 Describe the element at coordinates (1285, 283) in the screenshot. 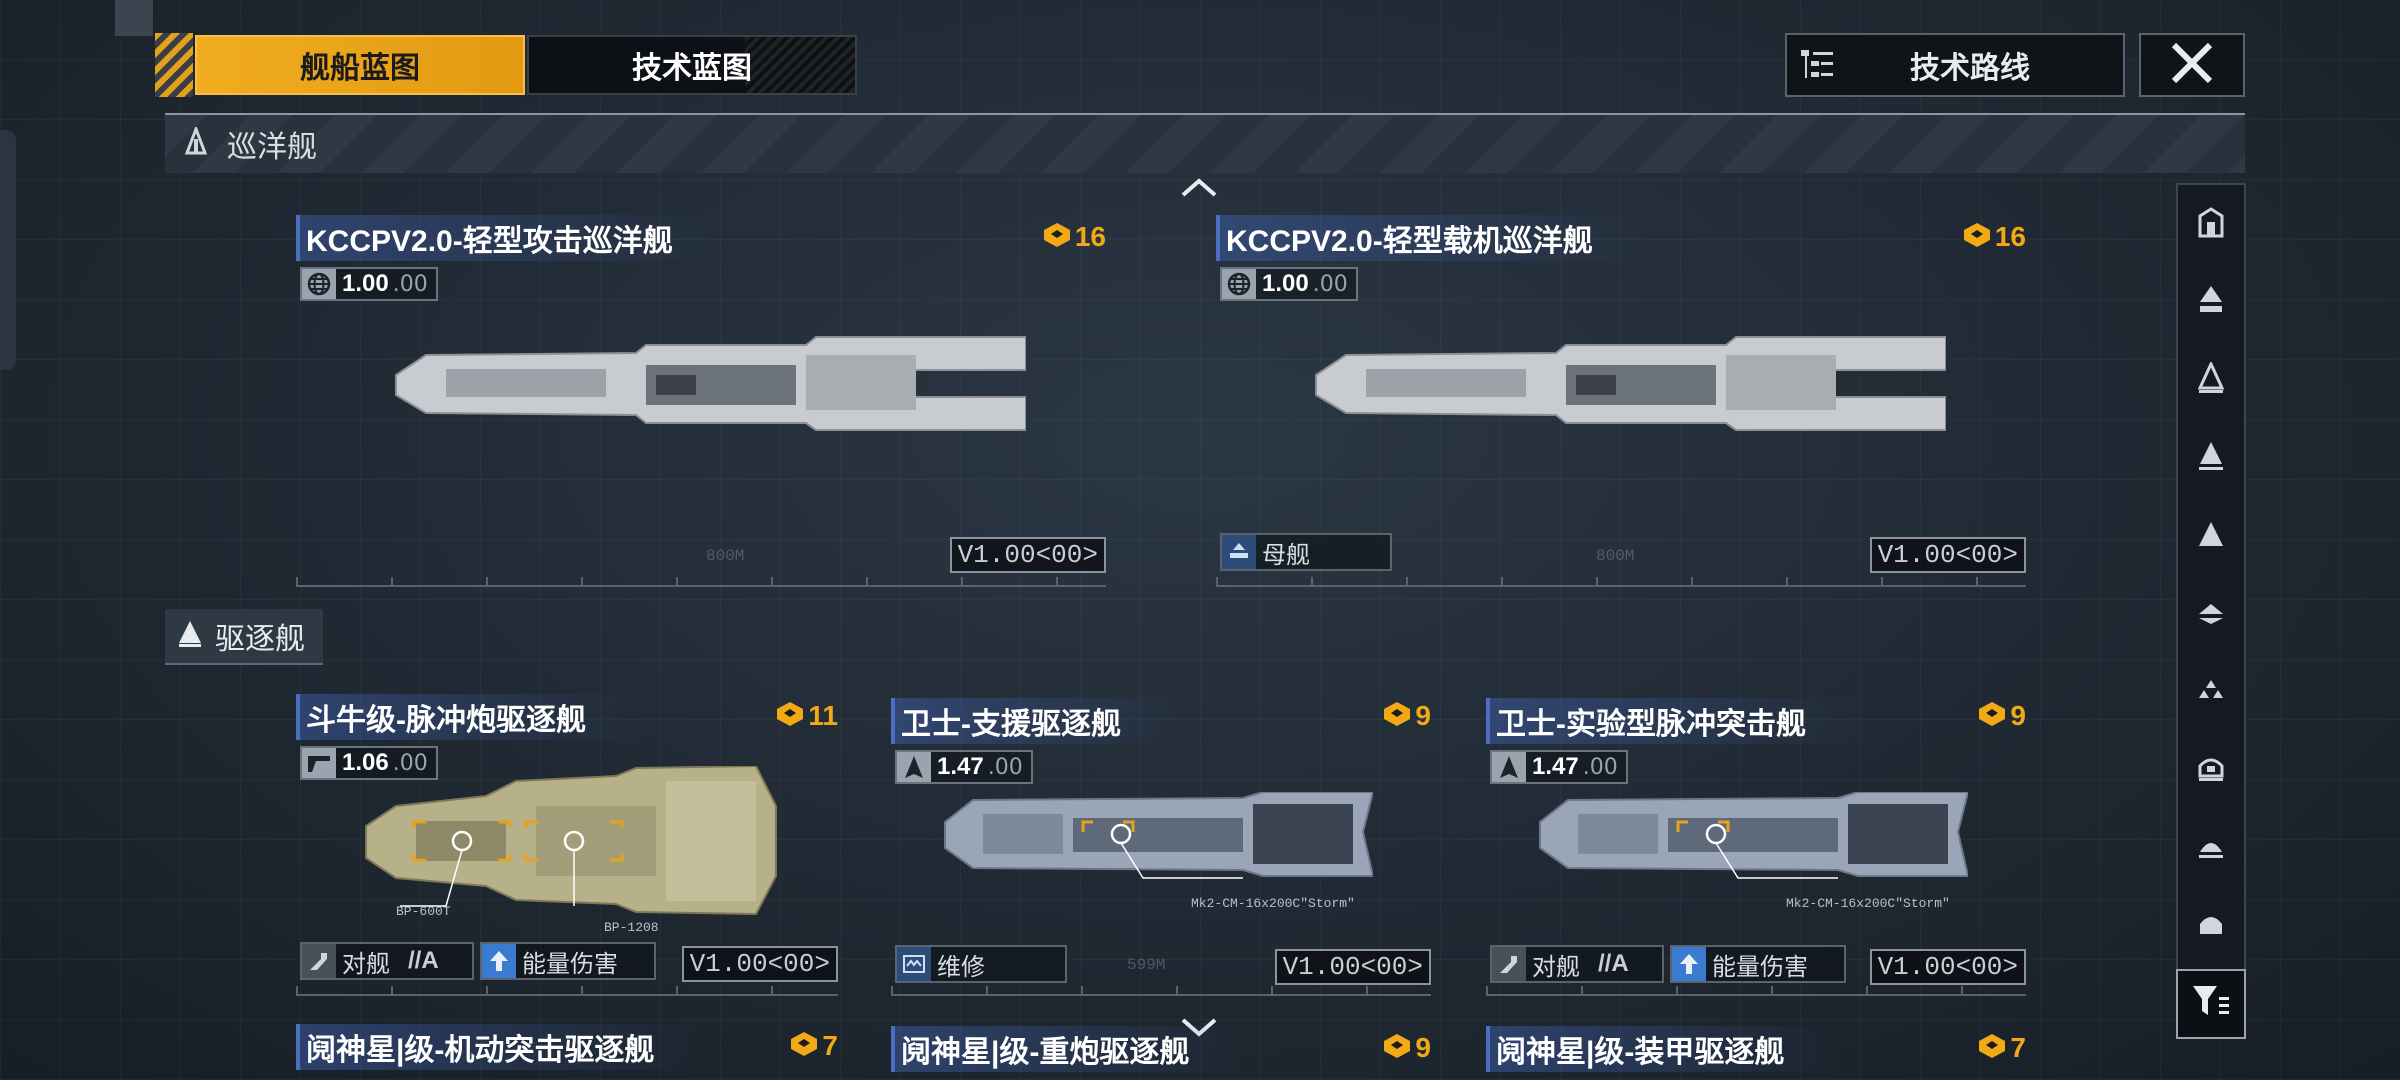

I see `level-value: 1.00` at that location.